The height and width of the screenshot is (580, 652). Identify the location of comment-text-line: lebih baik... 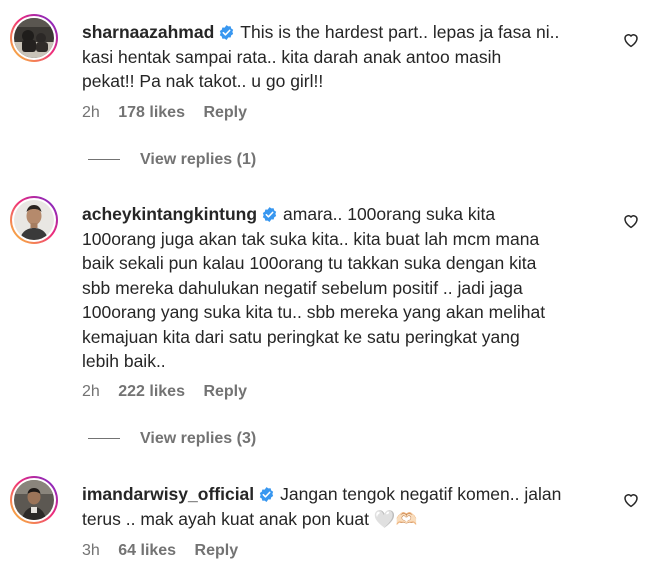
(124, 361).